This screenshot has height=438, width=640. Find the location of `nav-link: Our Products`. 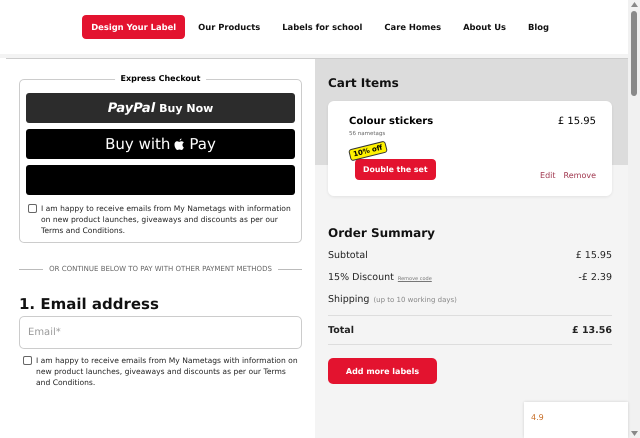

nav-link: Our Products is located at coordinates (229, 27).